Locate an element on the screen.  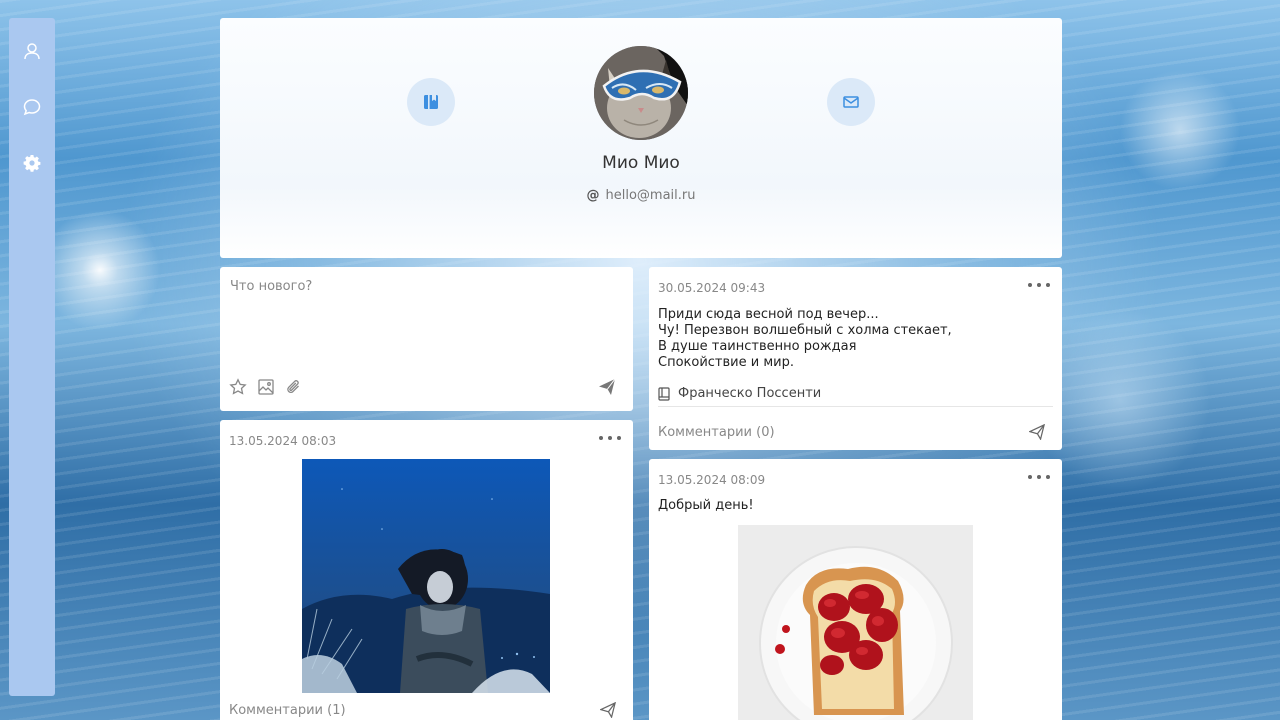
post-text-line: Чу! Перезвон волшебный с холма стекает, is located at coordinates (805, 330).